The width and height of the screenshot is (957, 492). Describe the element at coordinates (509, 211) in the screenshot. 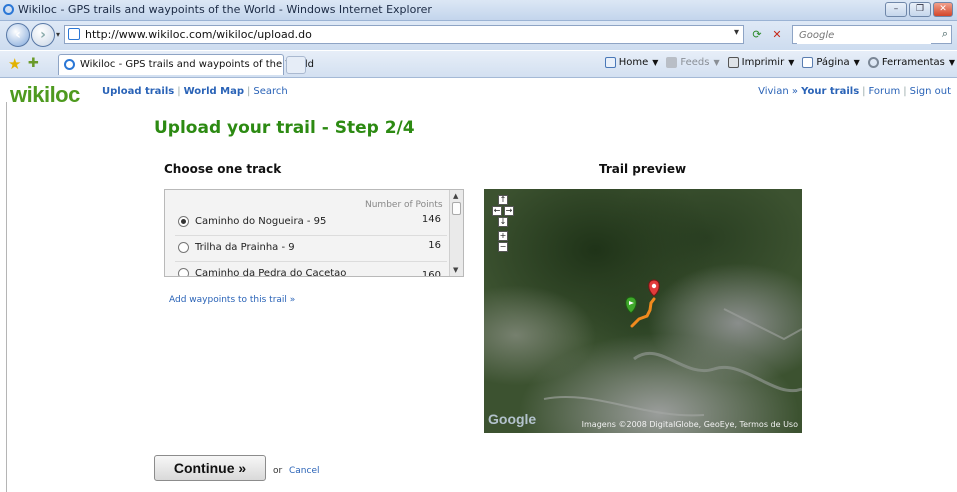

I see `pan-right-icon: →` at that location.